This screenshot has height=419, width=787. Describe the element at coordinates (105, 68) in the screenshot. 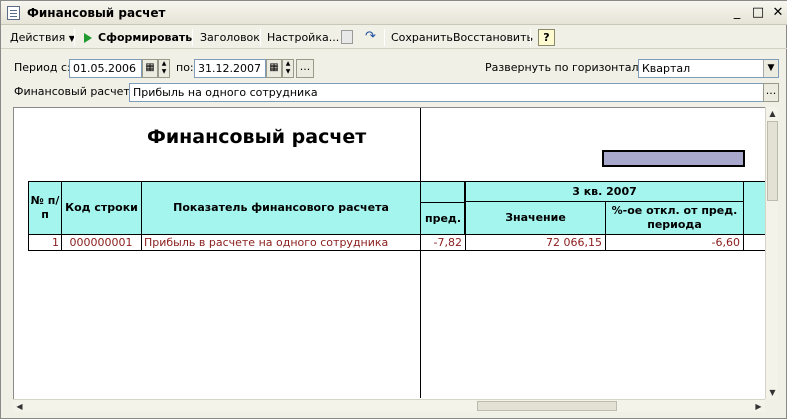

I see `period-from-input: 01.05.2006` at that location.